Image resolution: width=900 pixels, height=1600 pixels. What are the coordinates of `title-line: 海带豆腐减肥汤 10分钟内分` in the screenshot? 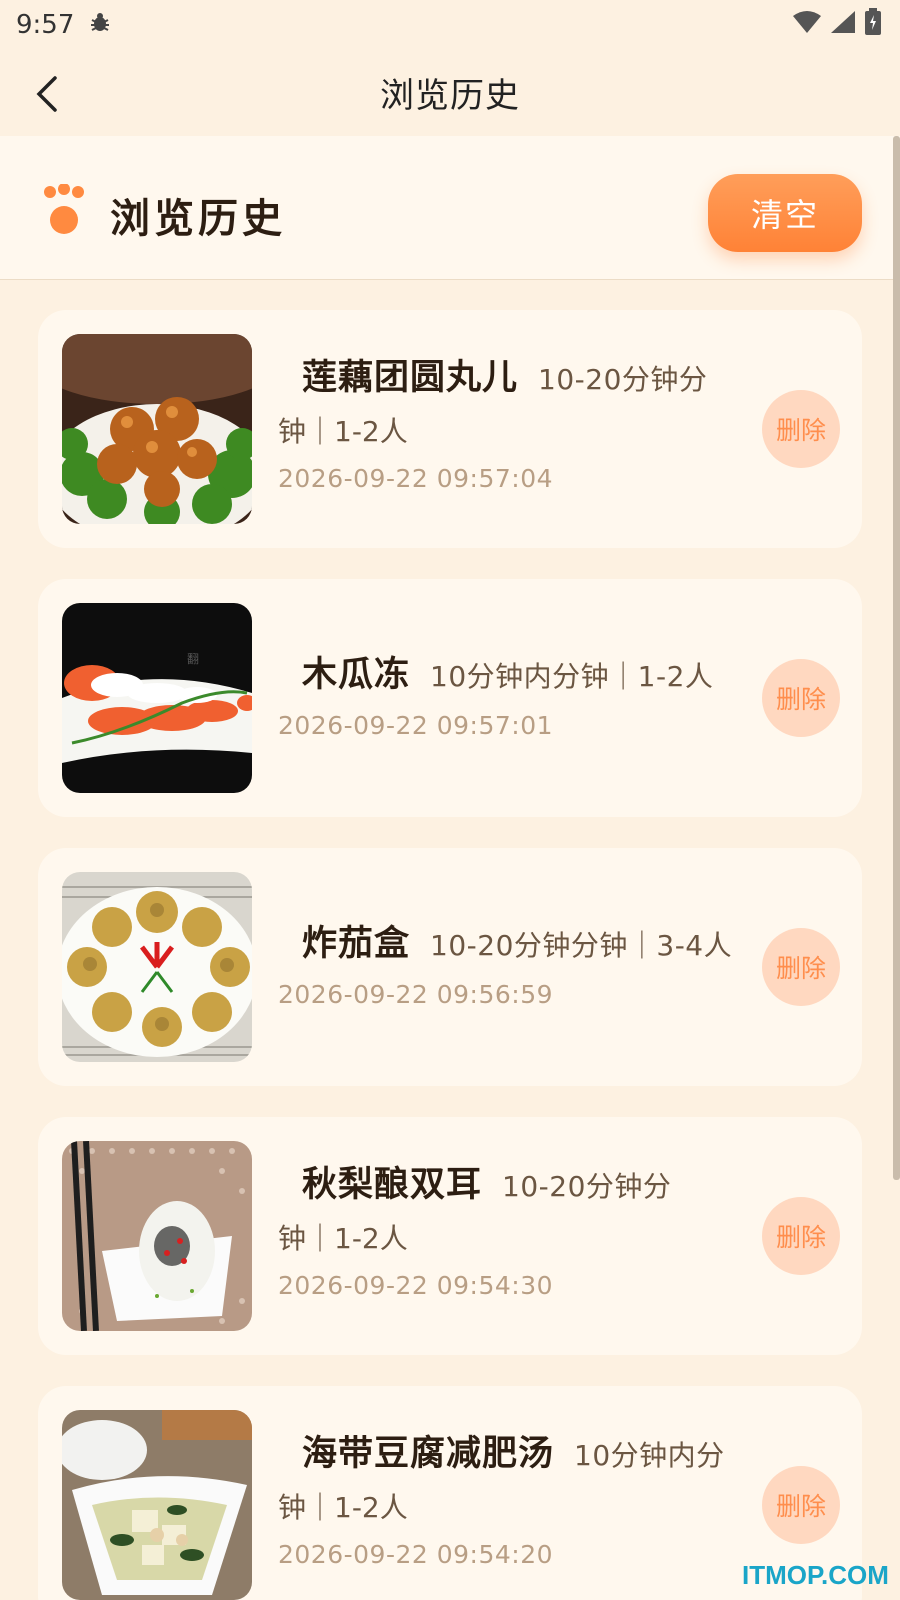 It's located at (513, 1455).